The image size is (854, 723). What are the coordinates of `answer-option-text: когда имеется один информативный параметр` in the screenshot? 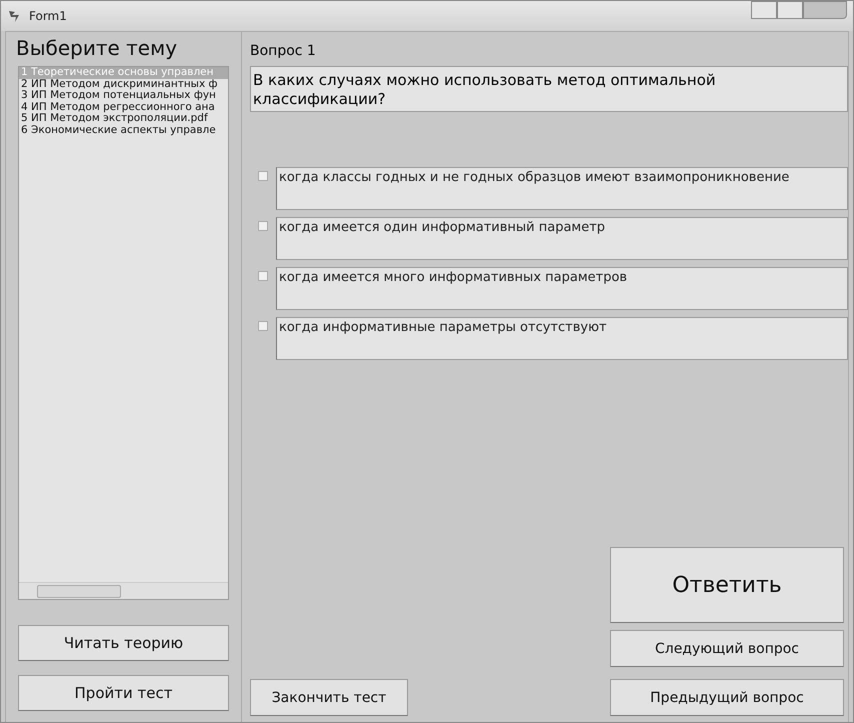 It's located at (562, 238).